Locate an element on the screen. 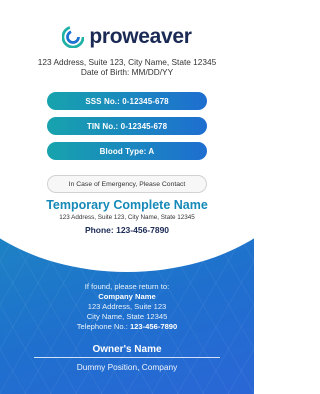  emergency-contact-phone: Phone: 123-456-7890 is located at coordinates (127, 230).